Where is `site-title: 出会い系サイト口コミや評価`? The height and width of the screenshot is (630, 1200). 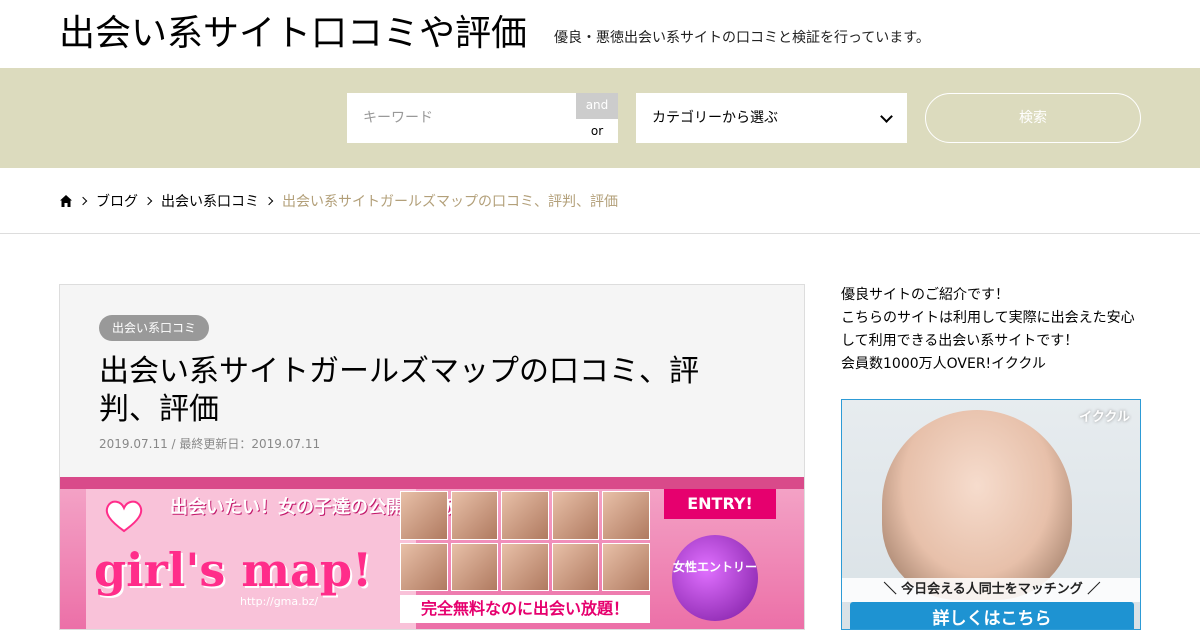
site-title: 出会い系サイト口コミや評価 is located at coordinates (293, 34).